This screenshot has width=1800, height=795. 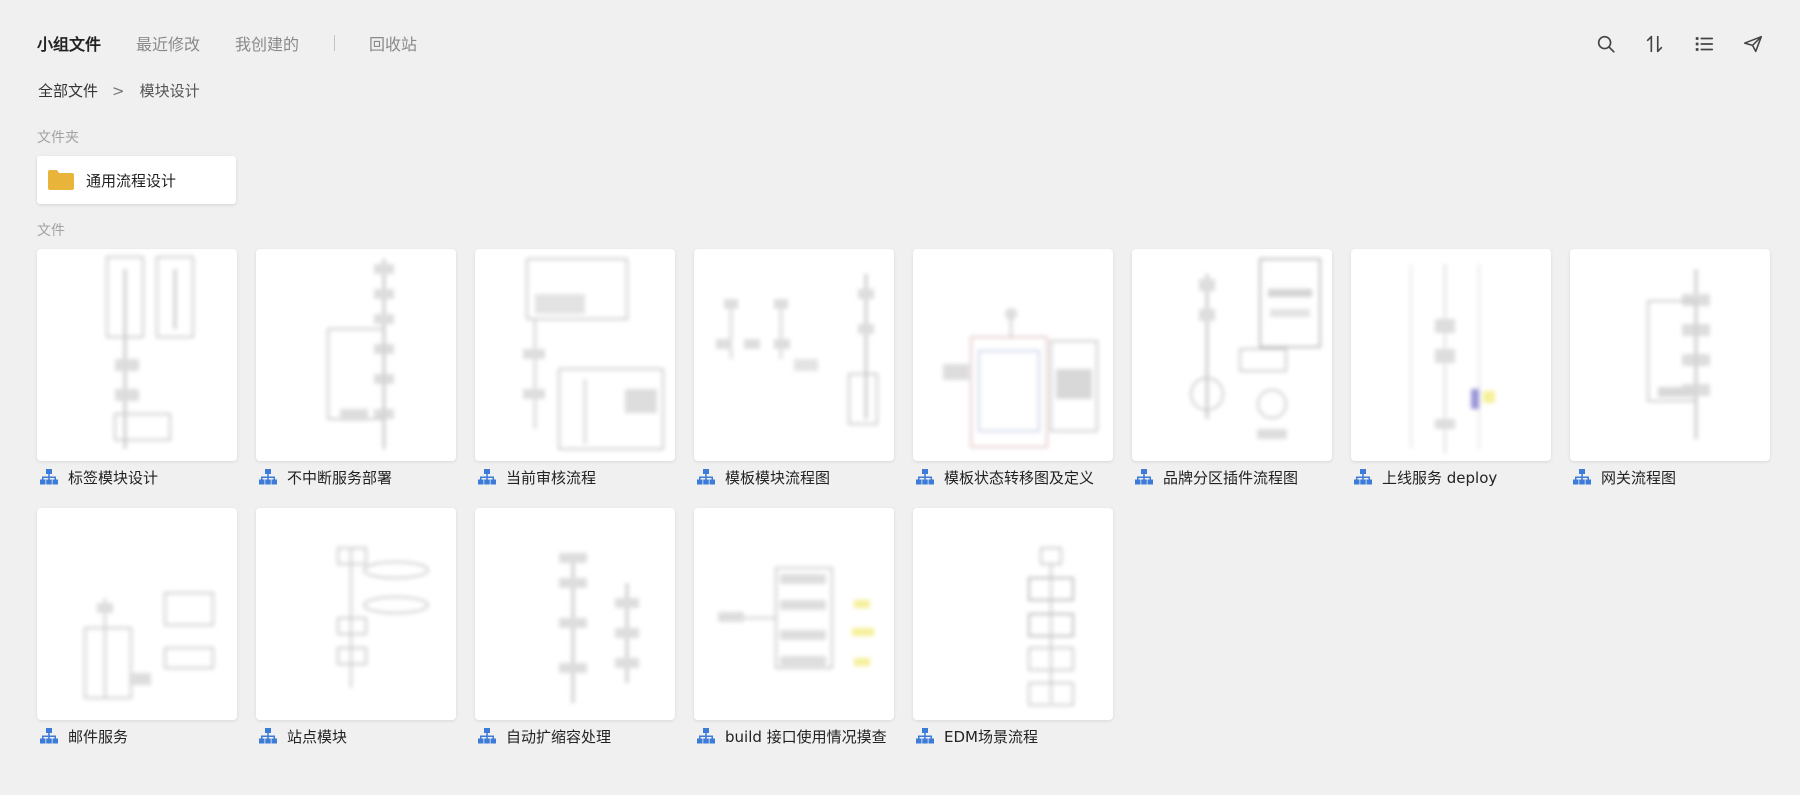 I want to click on file-meta: 邮件服务, so click(x=137, y=736).